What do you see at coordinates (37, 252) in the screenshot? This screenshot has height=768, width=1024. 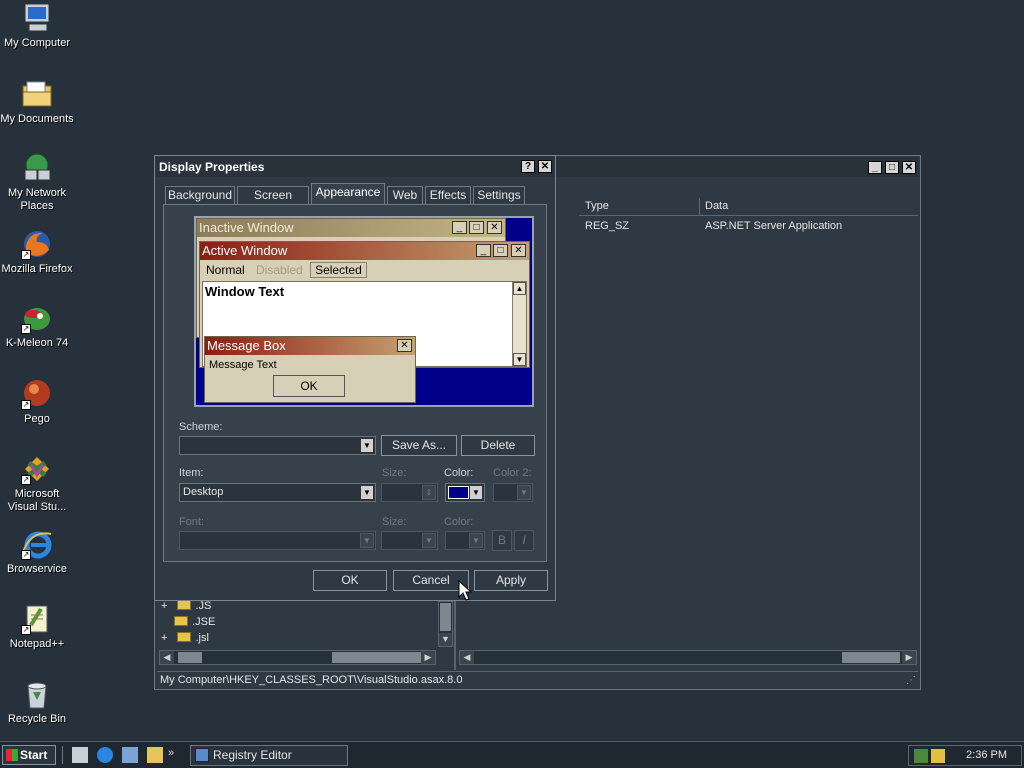 I see `desktop-icon-firefox: ↗ Mozilla Firefox` at bounding box center [37, 252].